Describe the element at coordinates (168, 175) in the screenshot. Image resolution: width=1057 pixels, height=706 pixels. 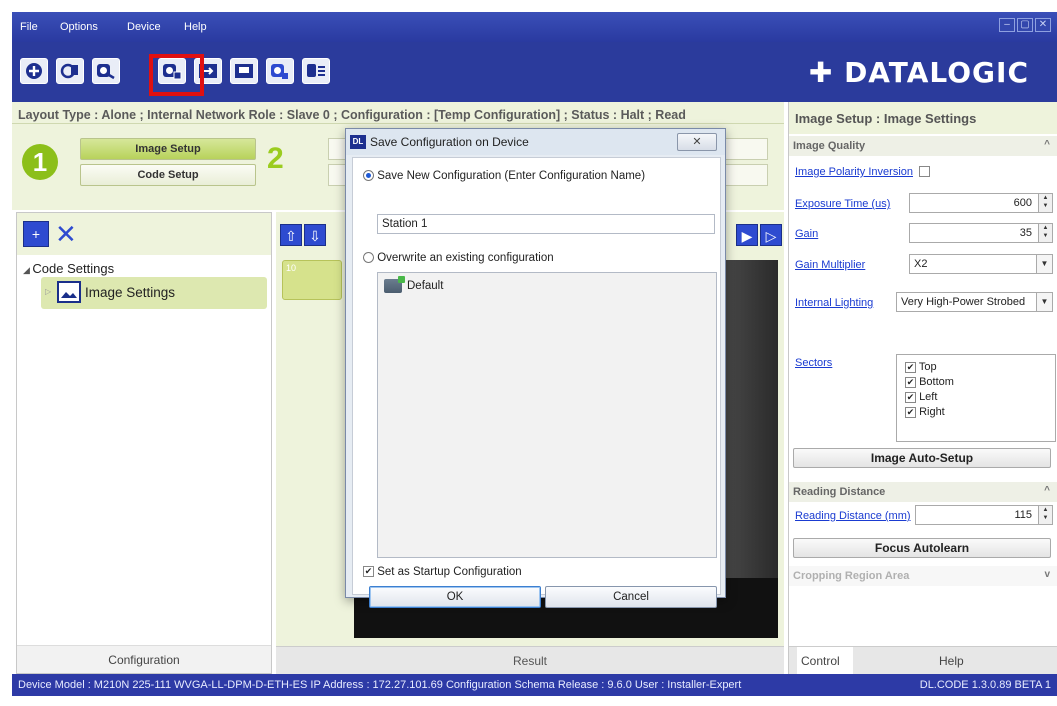
I see `code-setup-button: Code Setup` at that location.